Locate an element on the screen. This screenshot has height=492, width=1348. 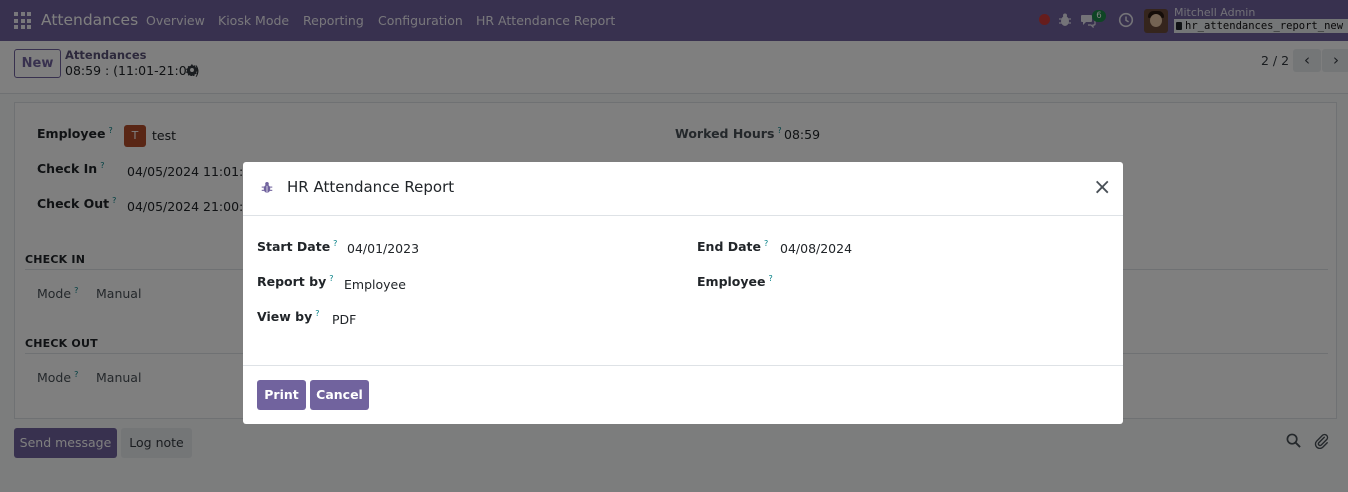
dialog-title: HR Attendance Report is located at coordinates (371, 187).